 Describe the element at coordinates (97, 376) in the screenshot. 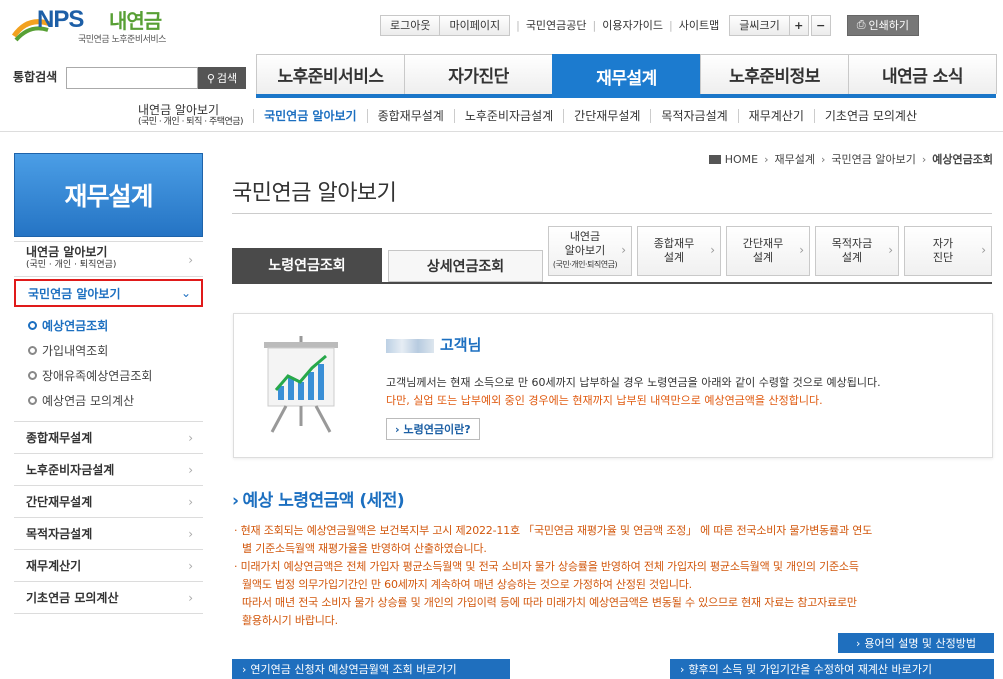

I see `subitem-label: 장애유족예상연금조회` at that location.